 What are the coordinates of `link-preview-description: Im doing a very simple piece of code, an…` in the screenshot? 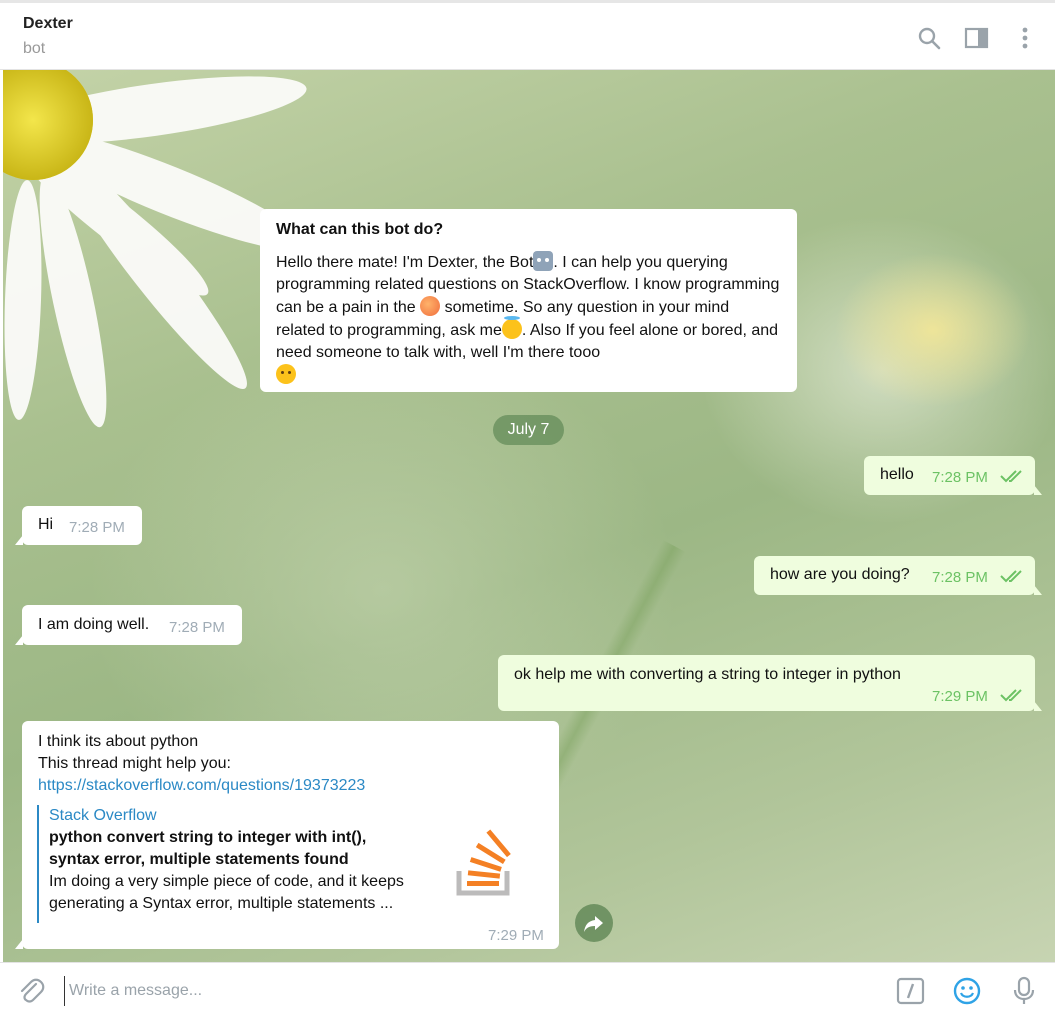 It's located at (226, 881).